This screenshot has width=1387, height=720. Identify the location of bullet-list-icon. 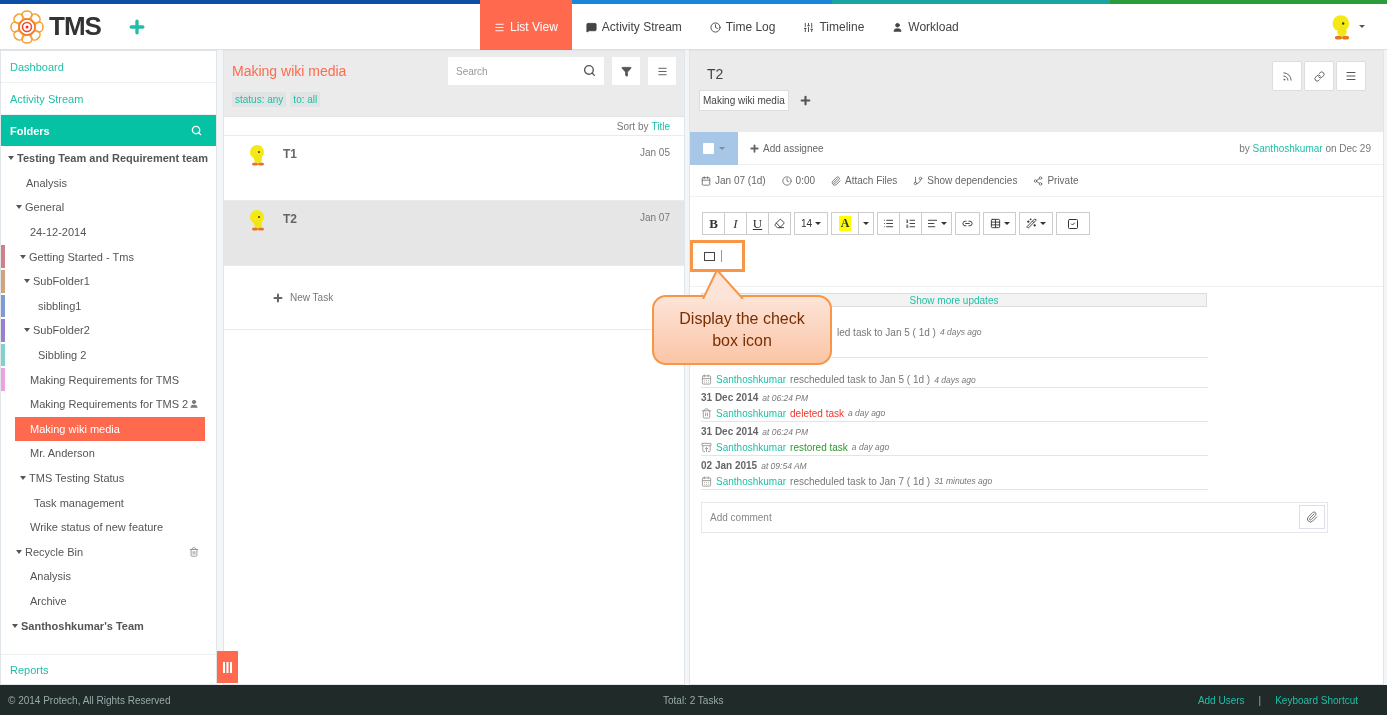
(888, 223).